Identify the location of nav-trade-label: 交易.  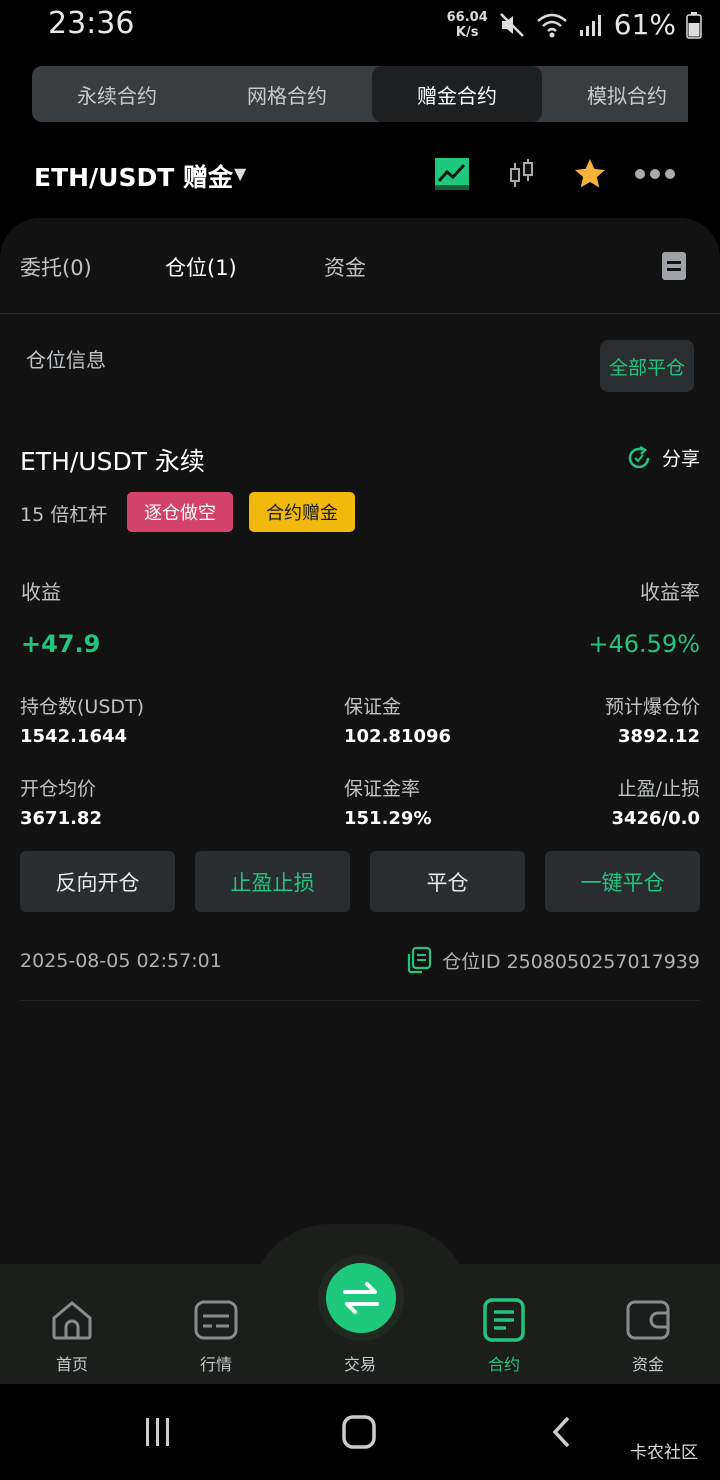
(359, 1364).